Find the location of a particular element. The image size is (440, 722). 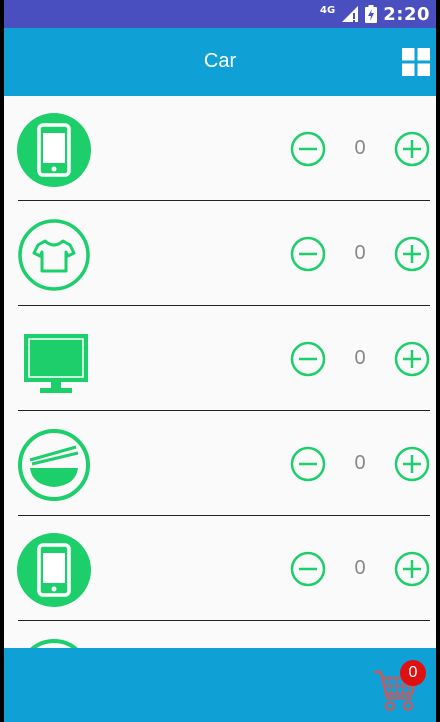

grid-icon is located at coordinates (416, 62).